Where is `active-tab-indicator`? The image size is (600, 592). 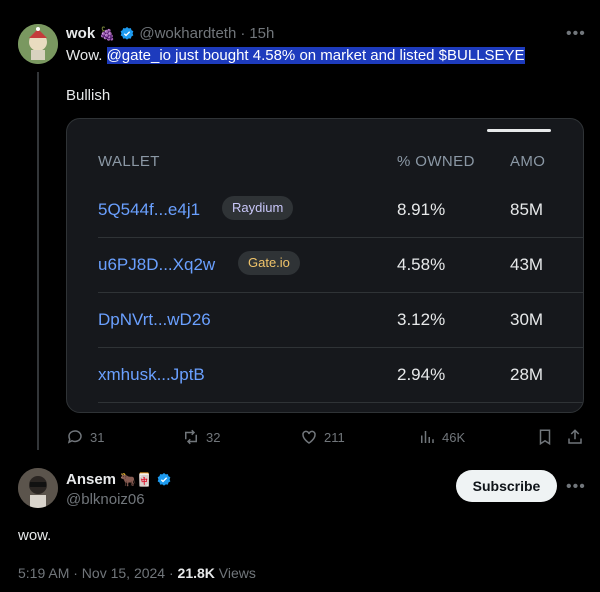 active-tab-indicator is located at coordinates (519, 130).